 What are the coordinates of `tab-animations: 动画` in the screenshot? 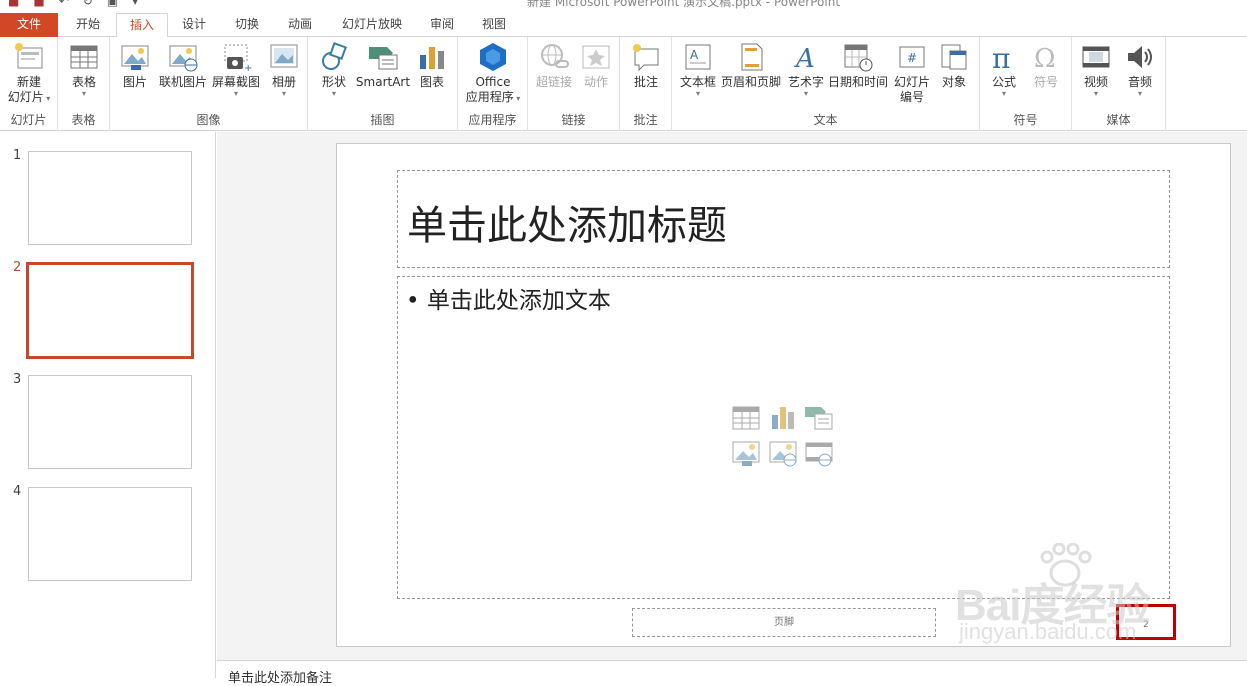 It's located at (300, 25).